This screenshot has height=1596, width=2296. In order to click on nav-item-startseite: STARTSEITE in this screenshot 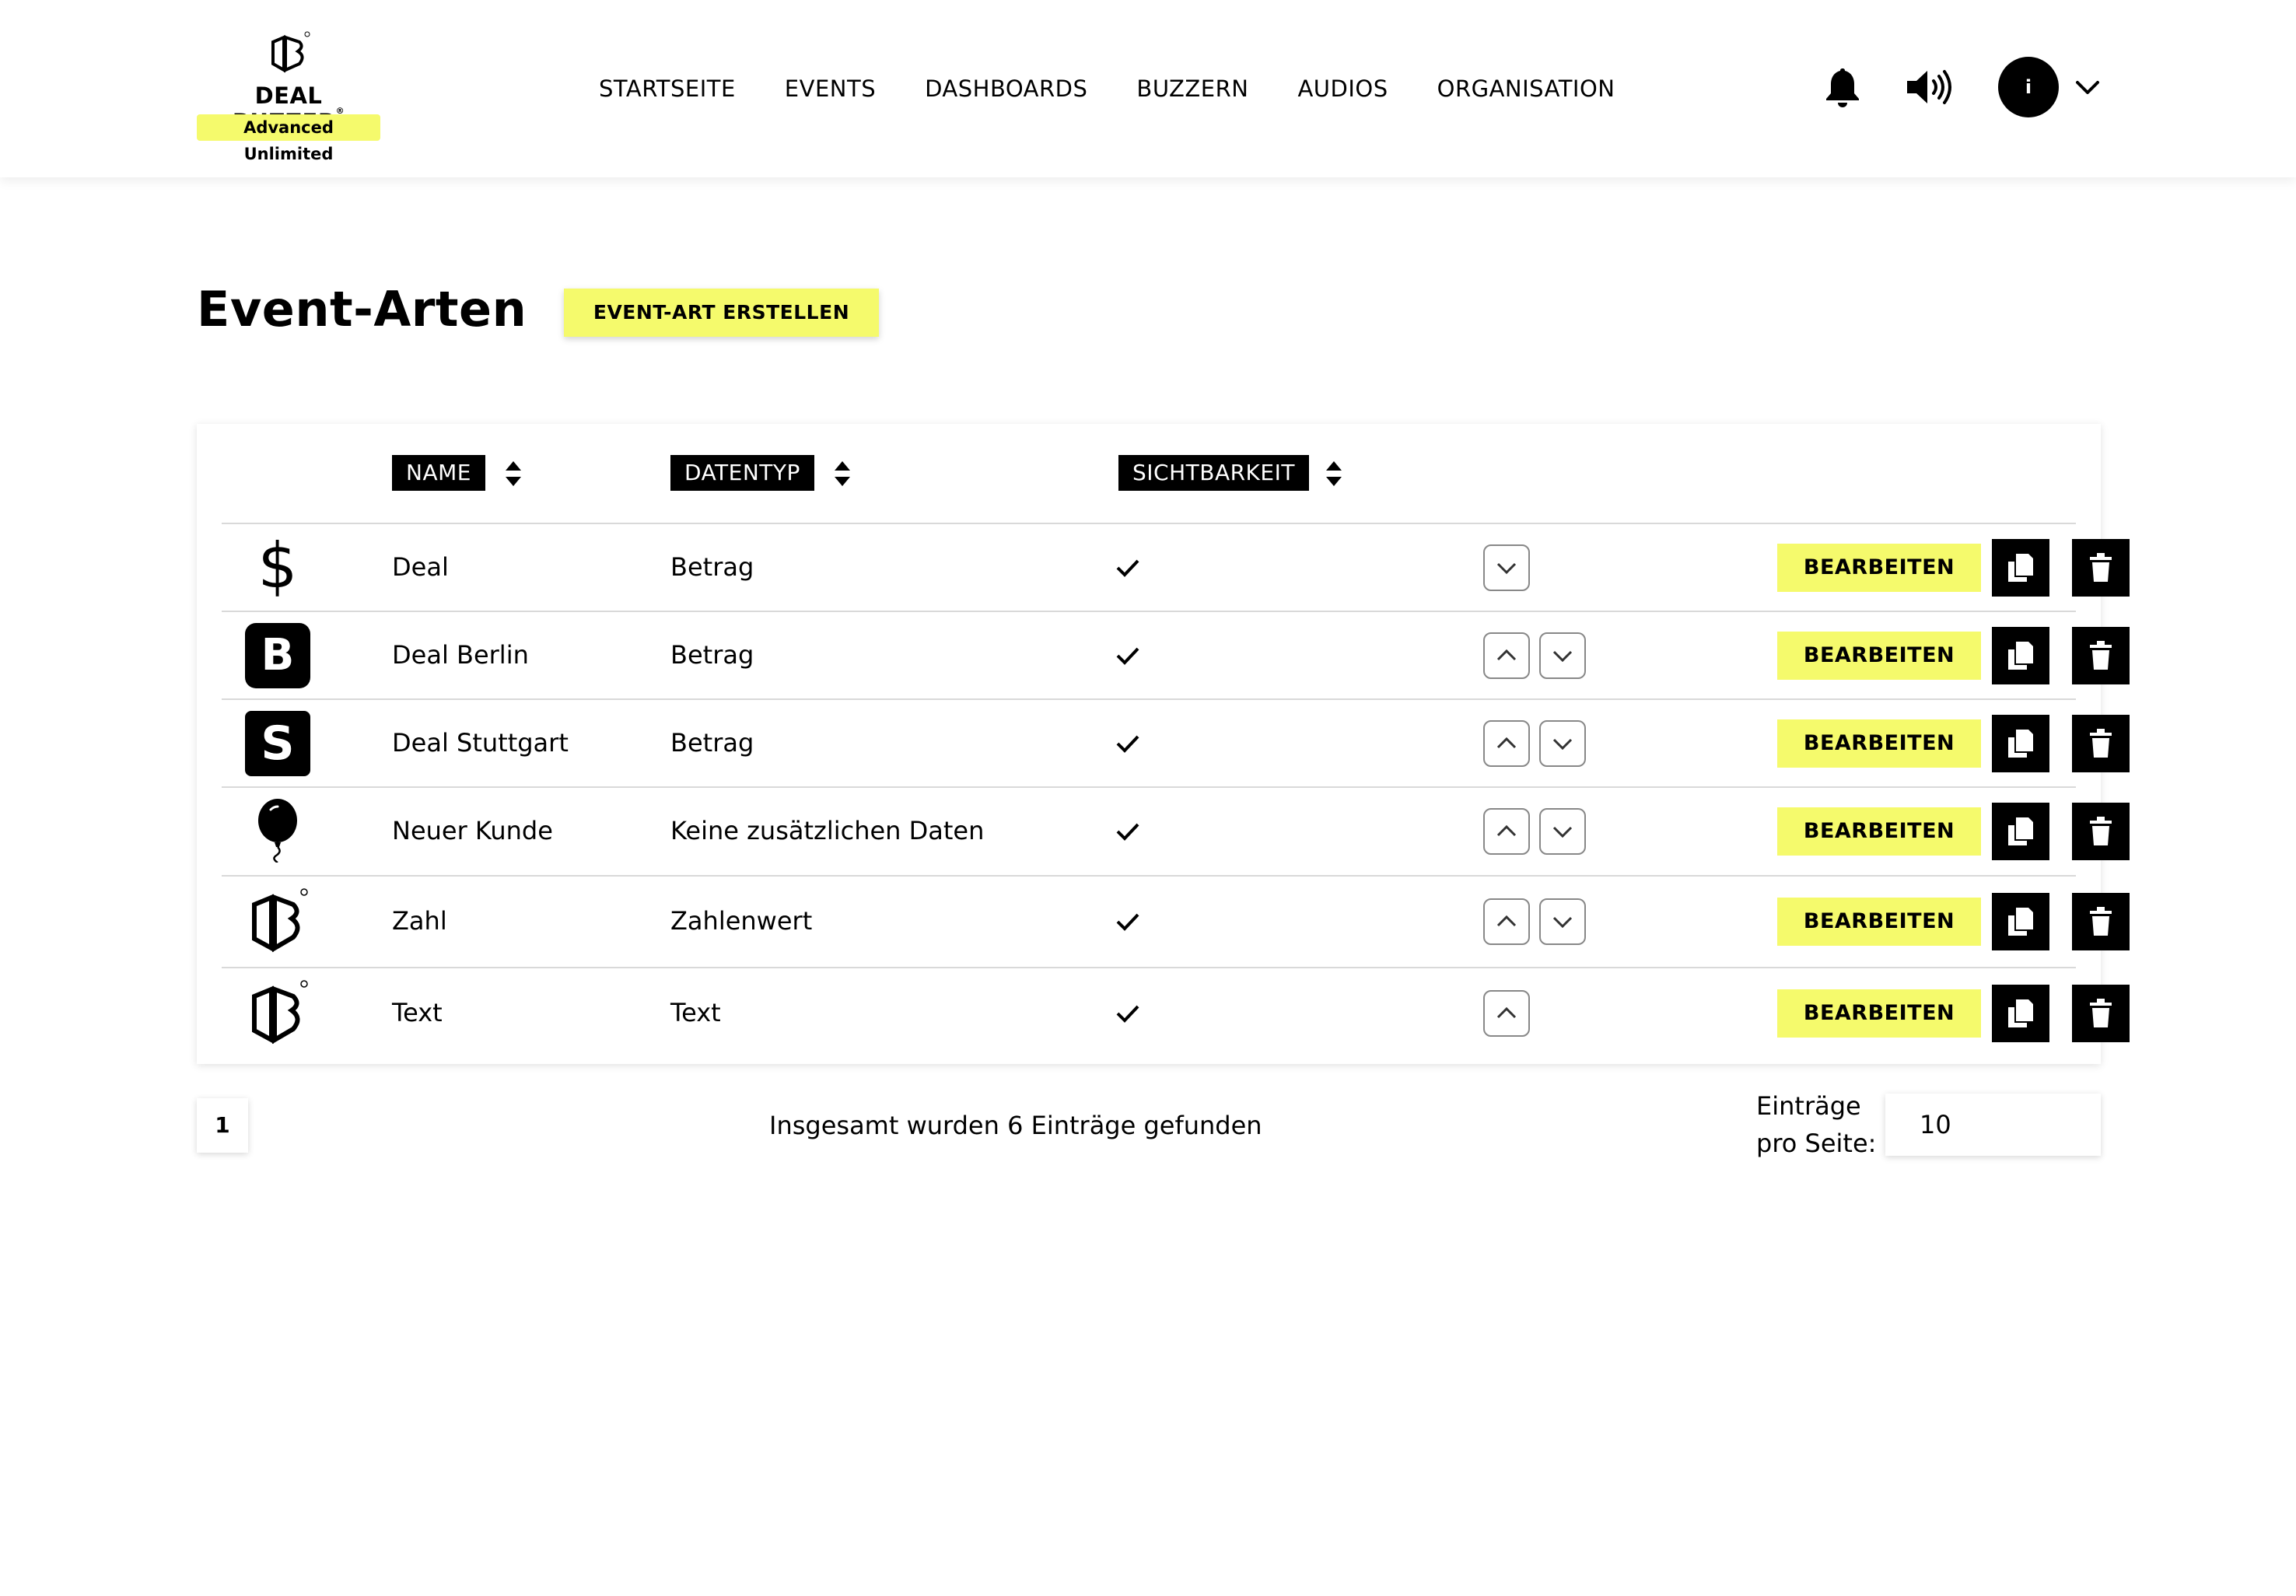, I will do `click(668, 88)`.